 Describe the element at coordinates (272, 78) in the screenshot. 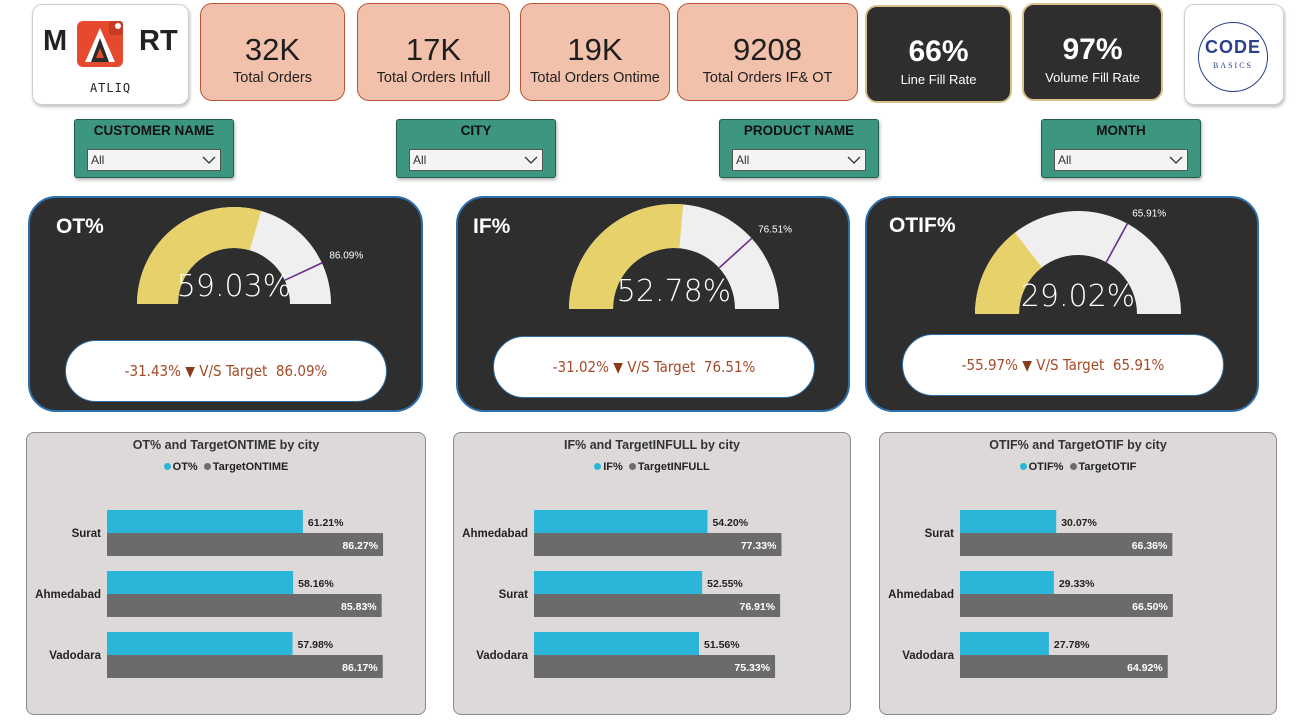

I see `kpi-label: Total Orders` at that location.